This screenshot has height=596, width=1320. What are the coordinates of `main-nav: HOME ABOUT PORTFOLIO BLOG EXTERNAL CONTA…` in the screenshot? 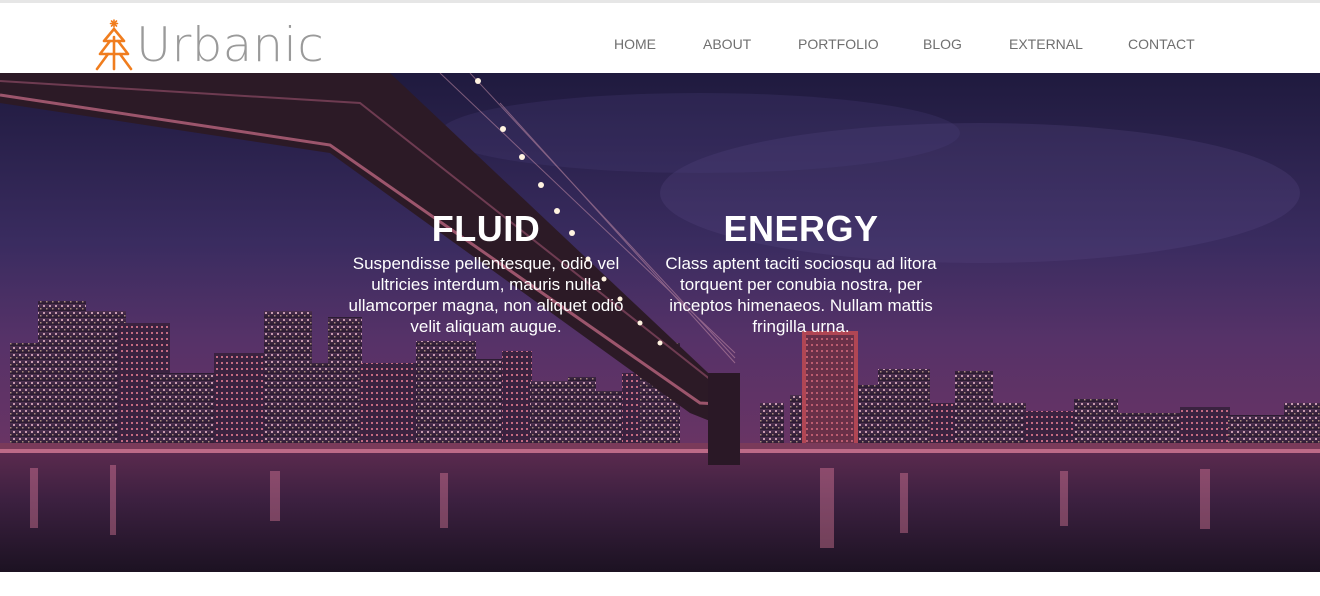 It's located at (660, 46).